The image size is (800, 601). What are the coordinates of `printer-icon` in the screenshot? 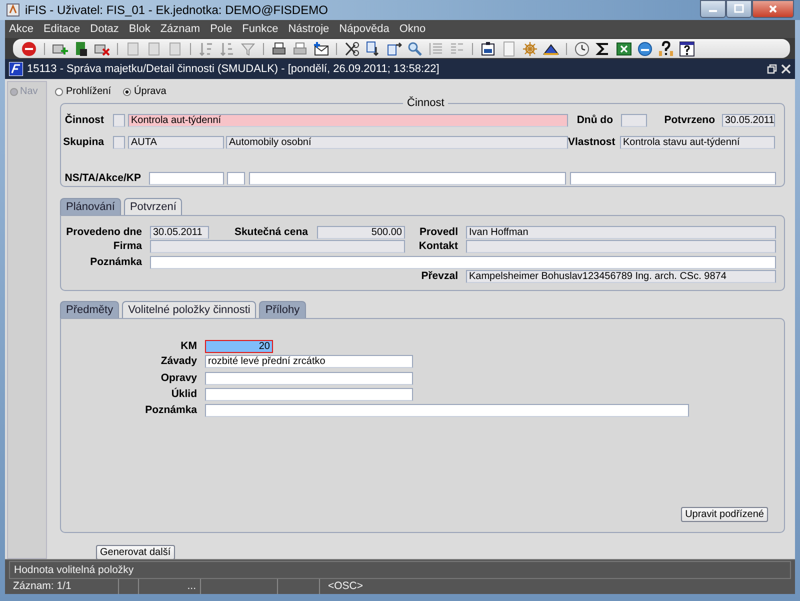 It's located at (279, 48).